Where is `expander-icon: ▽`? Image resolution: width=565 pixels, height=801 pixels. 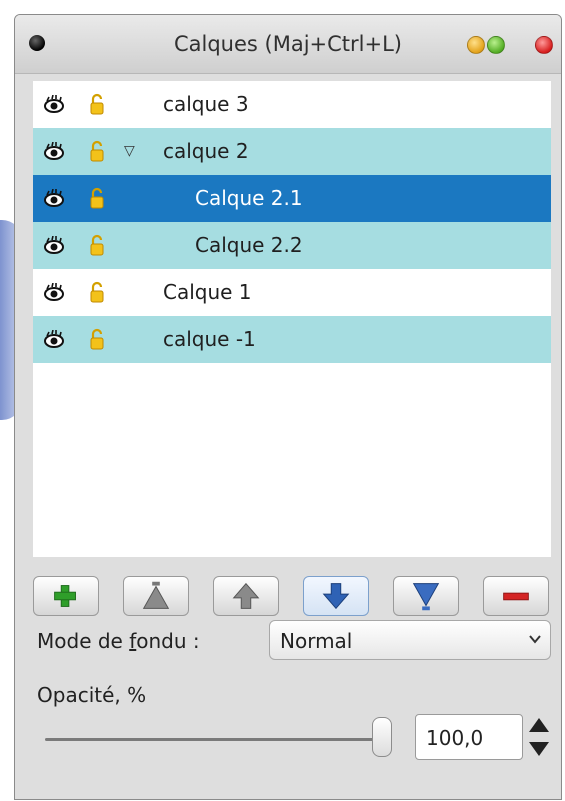 expander-icon: ▽ is located at coordinates (129, 151).